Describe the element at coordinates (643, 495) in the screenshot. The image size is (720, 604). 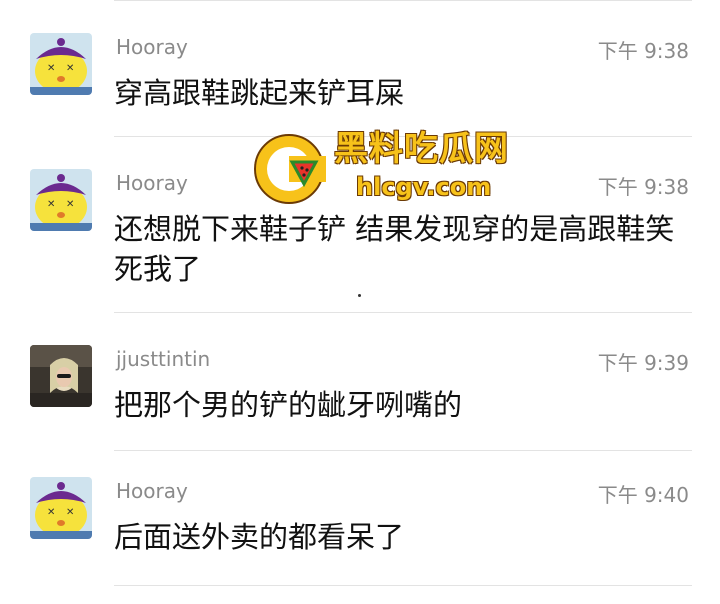
I see `timestamp: 下午 9:40` at that location.